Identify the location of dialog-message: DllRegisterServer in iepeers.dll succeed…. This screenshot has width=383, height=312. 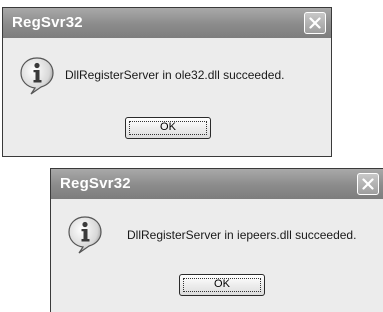
(242, 235).